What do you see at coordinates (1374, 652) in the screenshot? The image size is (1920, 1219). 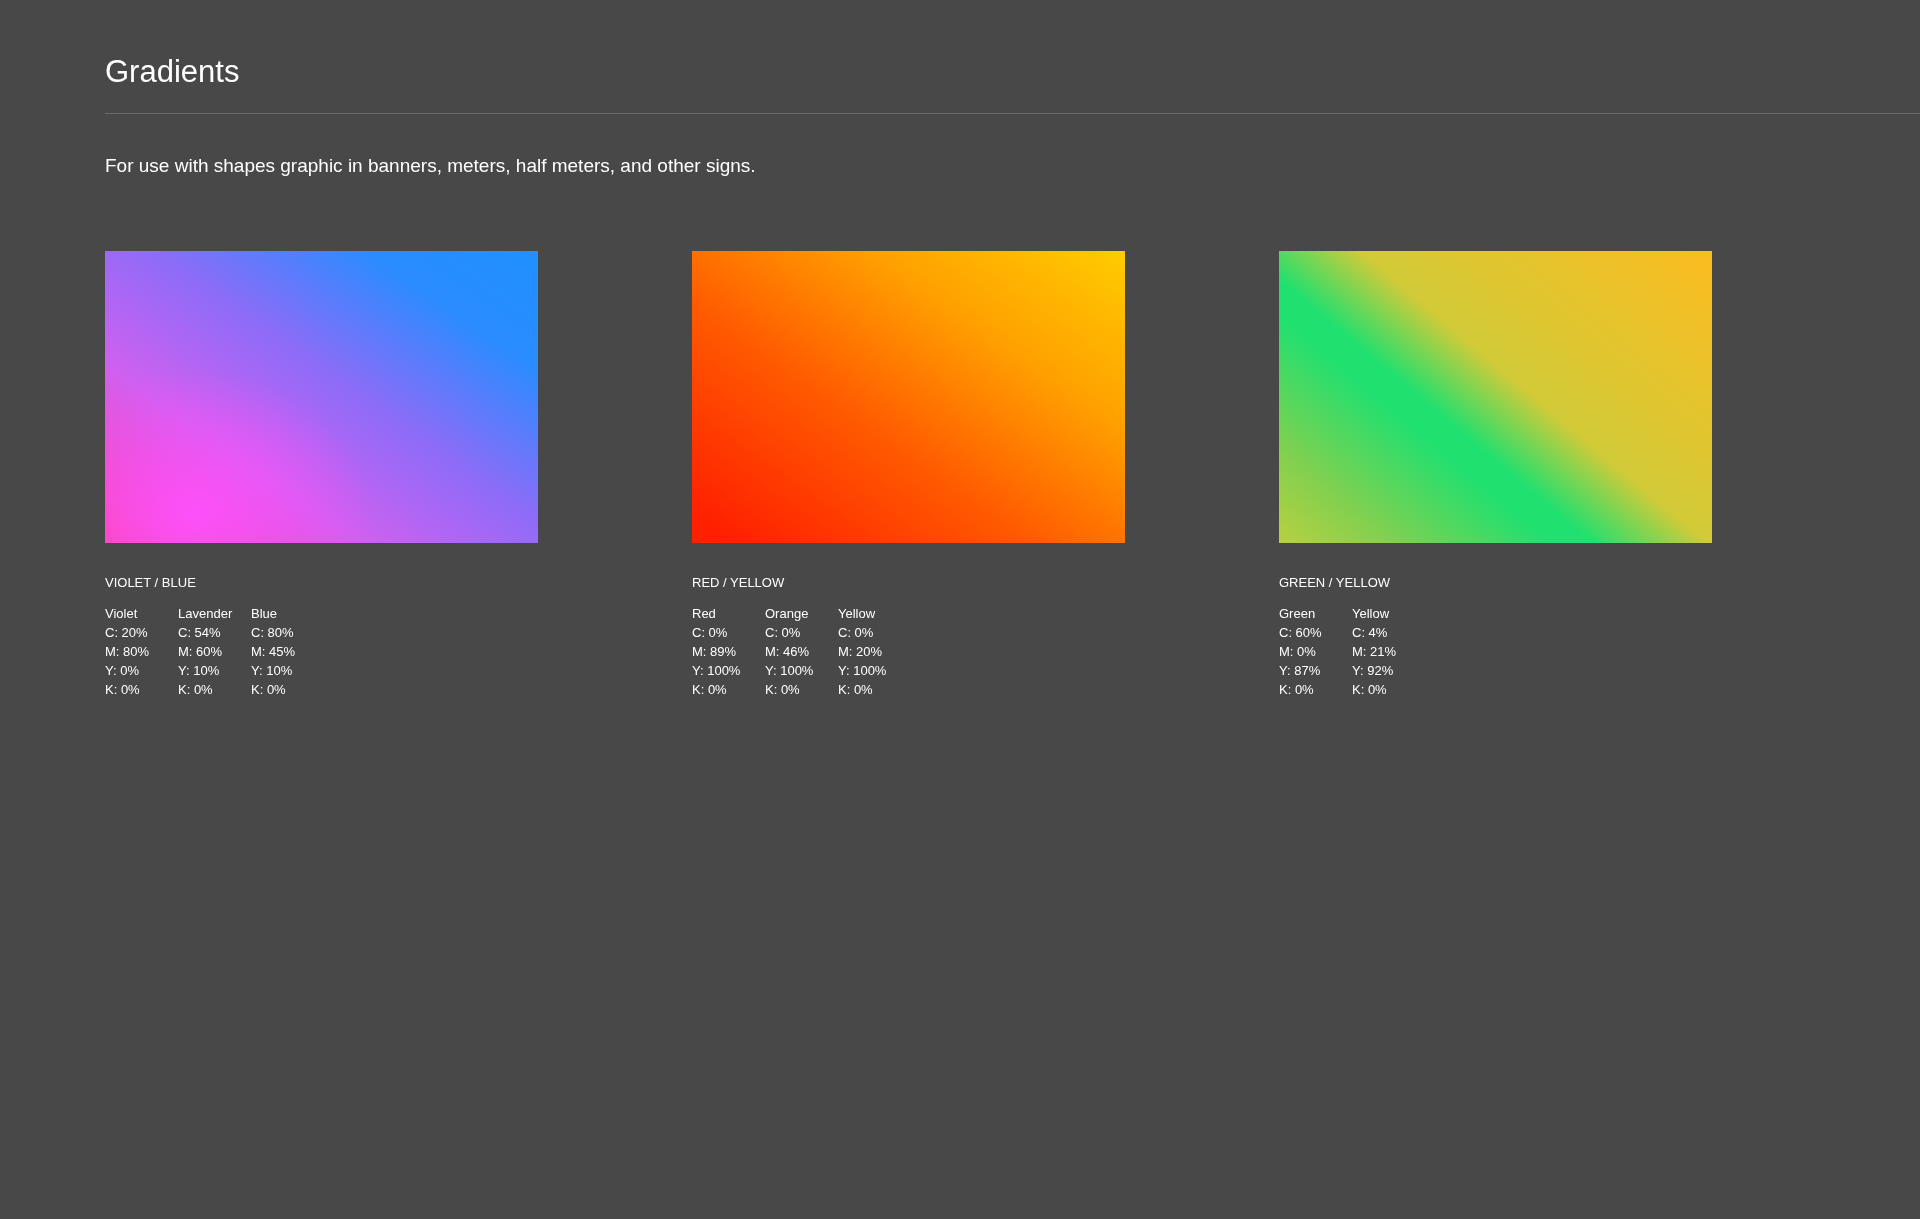 I see `color-value: M: 21%` at bounding box center [1374, 652].